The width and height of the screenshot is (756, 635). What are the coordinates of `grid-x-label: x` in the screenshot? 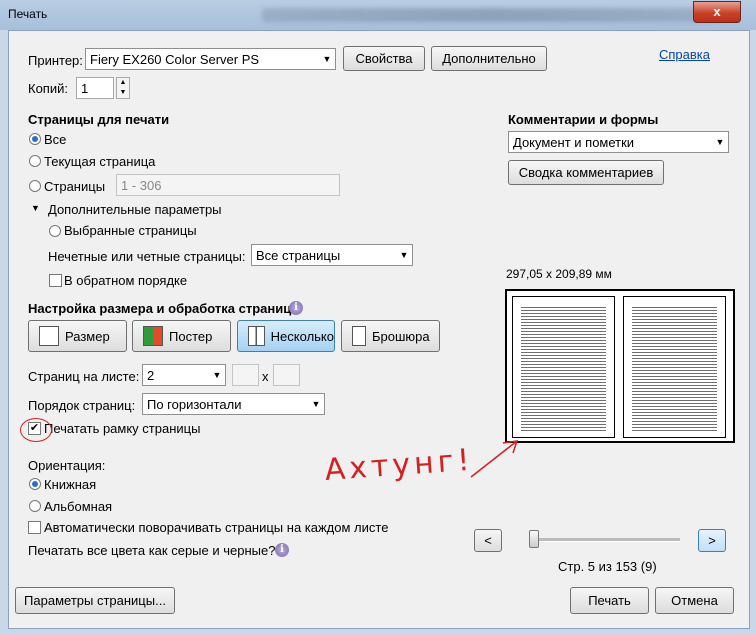 It's located at (265, 376).